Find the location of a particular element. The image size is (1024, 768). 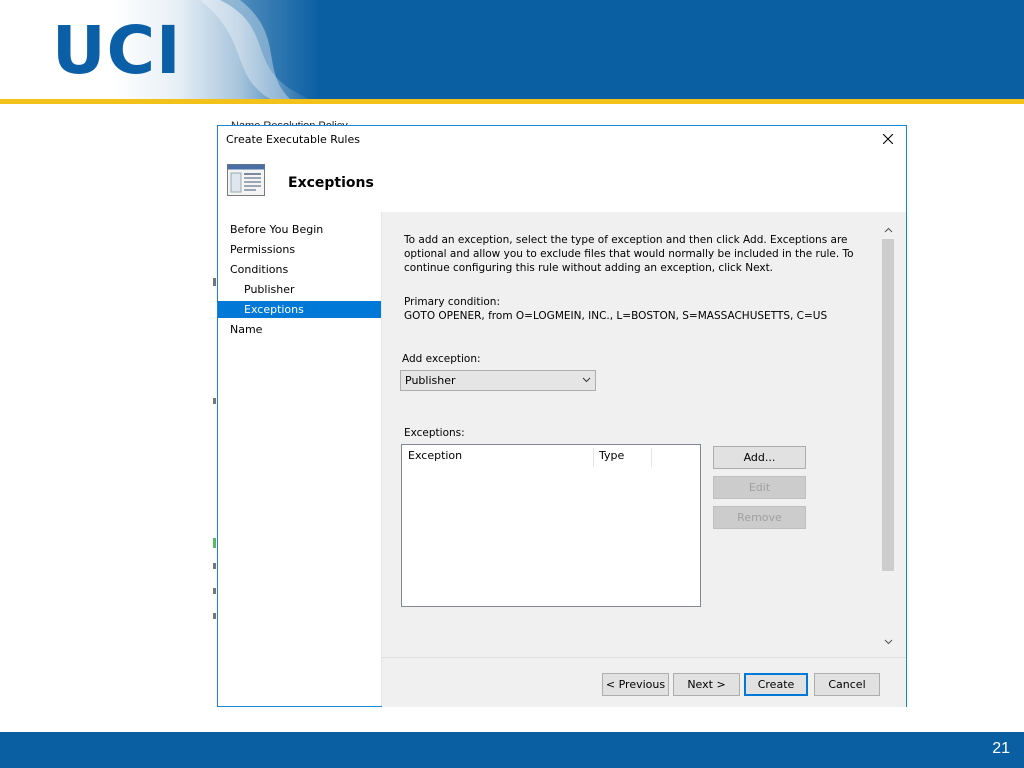

close-button is located at coordinates (888, 139).